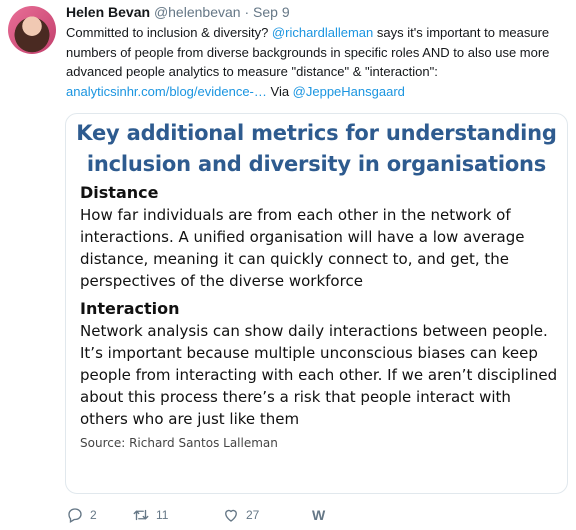  Describe the element at coordinates (93, 515) in the screenshot. I see `reply-count: 2` at that location.